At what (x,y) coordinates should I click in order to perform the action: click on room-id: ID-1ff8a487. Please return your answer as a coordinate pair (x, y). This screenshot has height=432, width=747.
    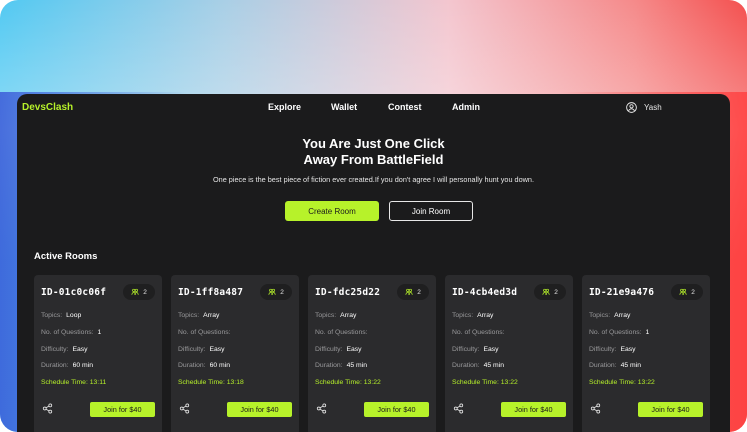
    Looking at the image, I should click on (211, 292).